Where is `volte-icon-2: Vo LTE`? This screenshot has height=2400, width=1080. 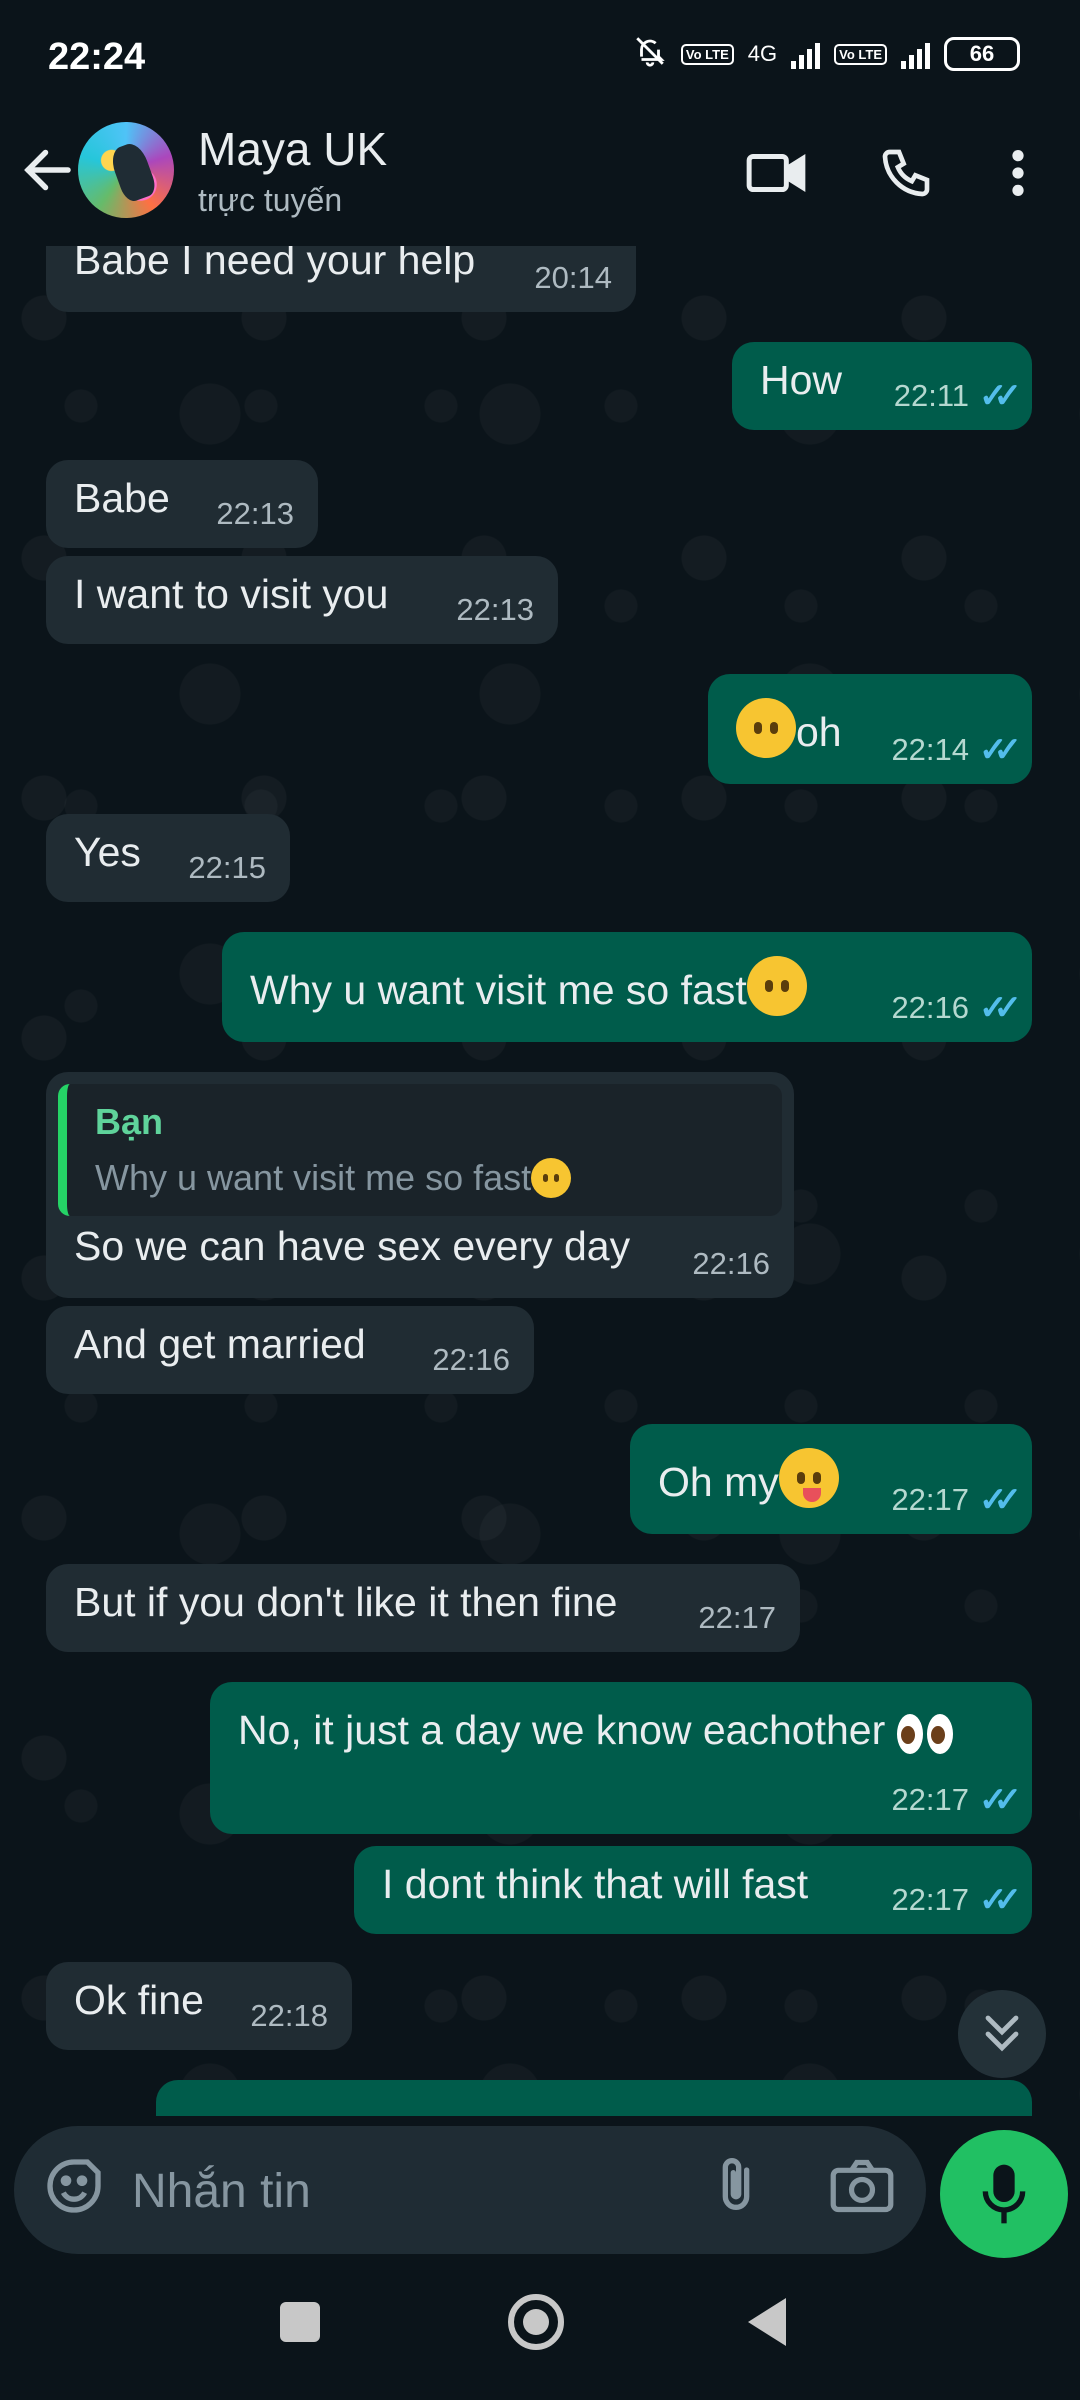 volte-icon-2: Vo LTE is located at coordinates (860, 54).